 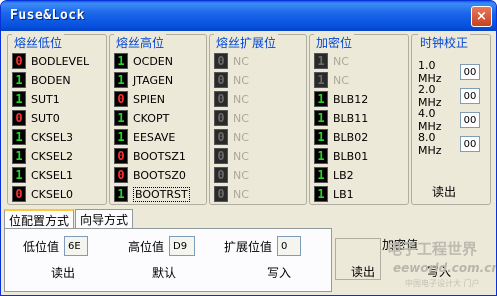 What do you see at coordinates (182, 246) in the screenshot?
I see `high-value-input: D9` at bounding box center [182, 246].